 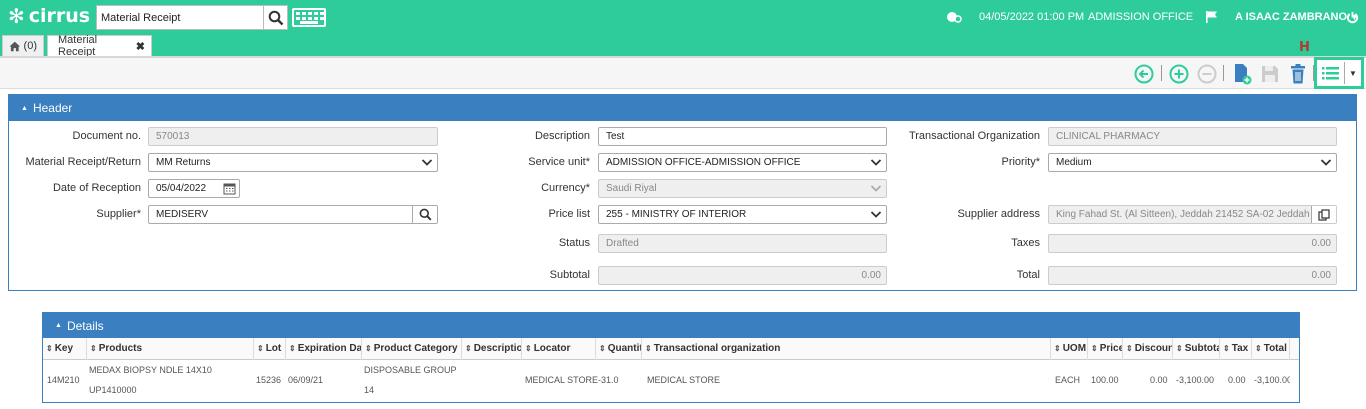 I want to click on service-unit-select: ADMISSION OFFICE-ADMISSION OFFICE, so click(x=742, y=162).